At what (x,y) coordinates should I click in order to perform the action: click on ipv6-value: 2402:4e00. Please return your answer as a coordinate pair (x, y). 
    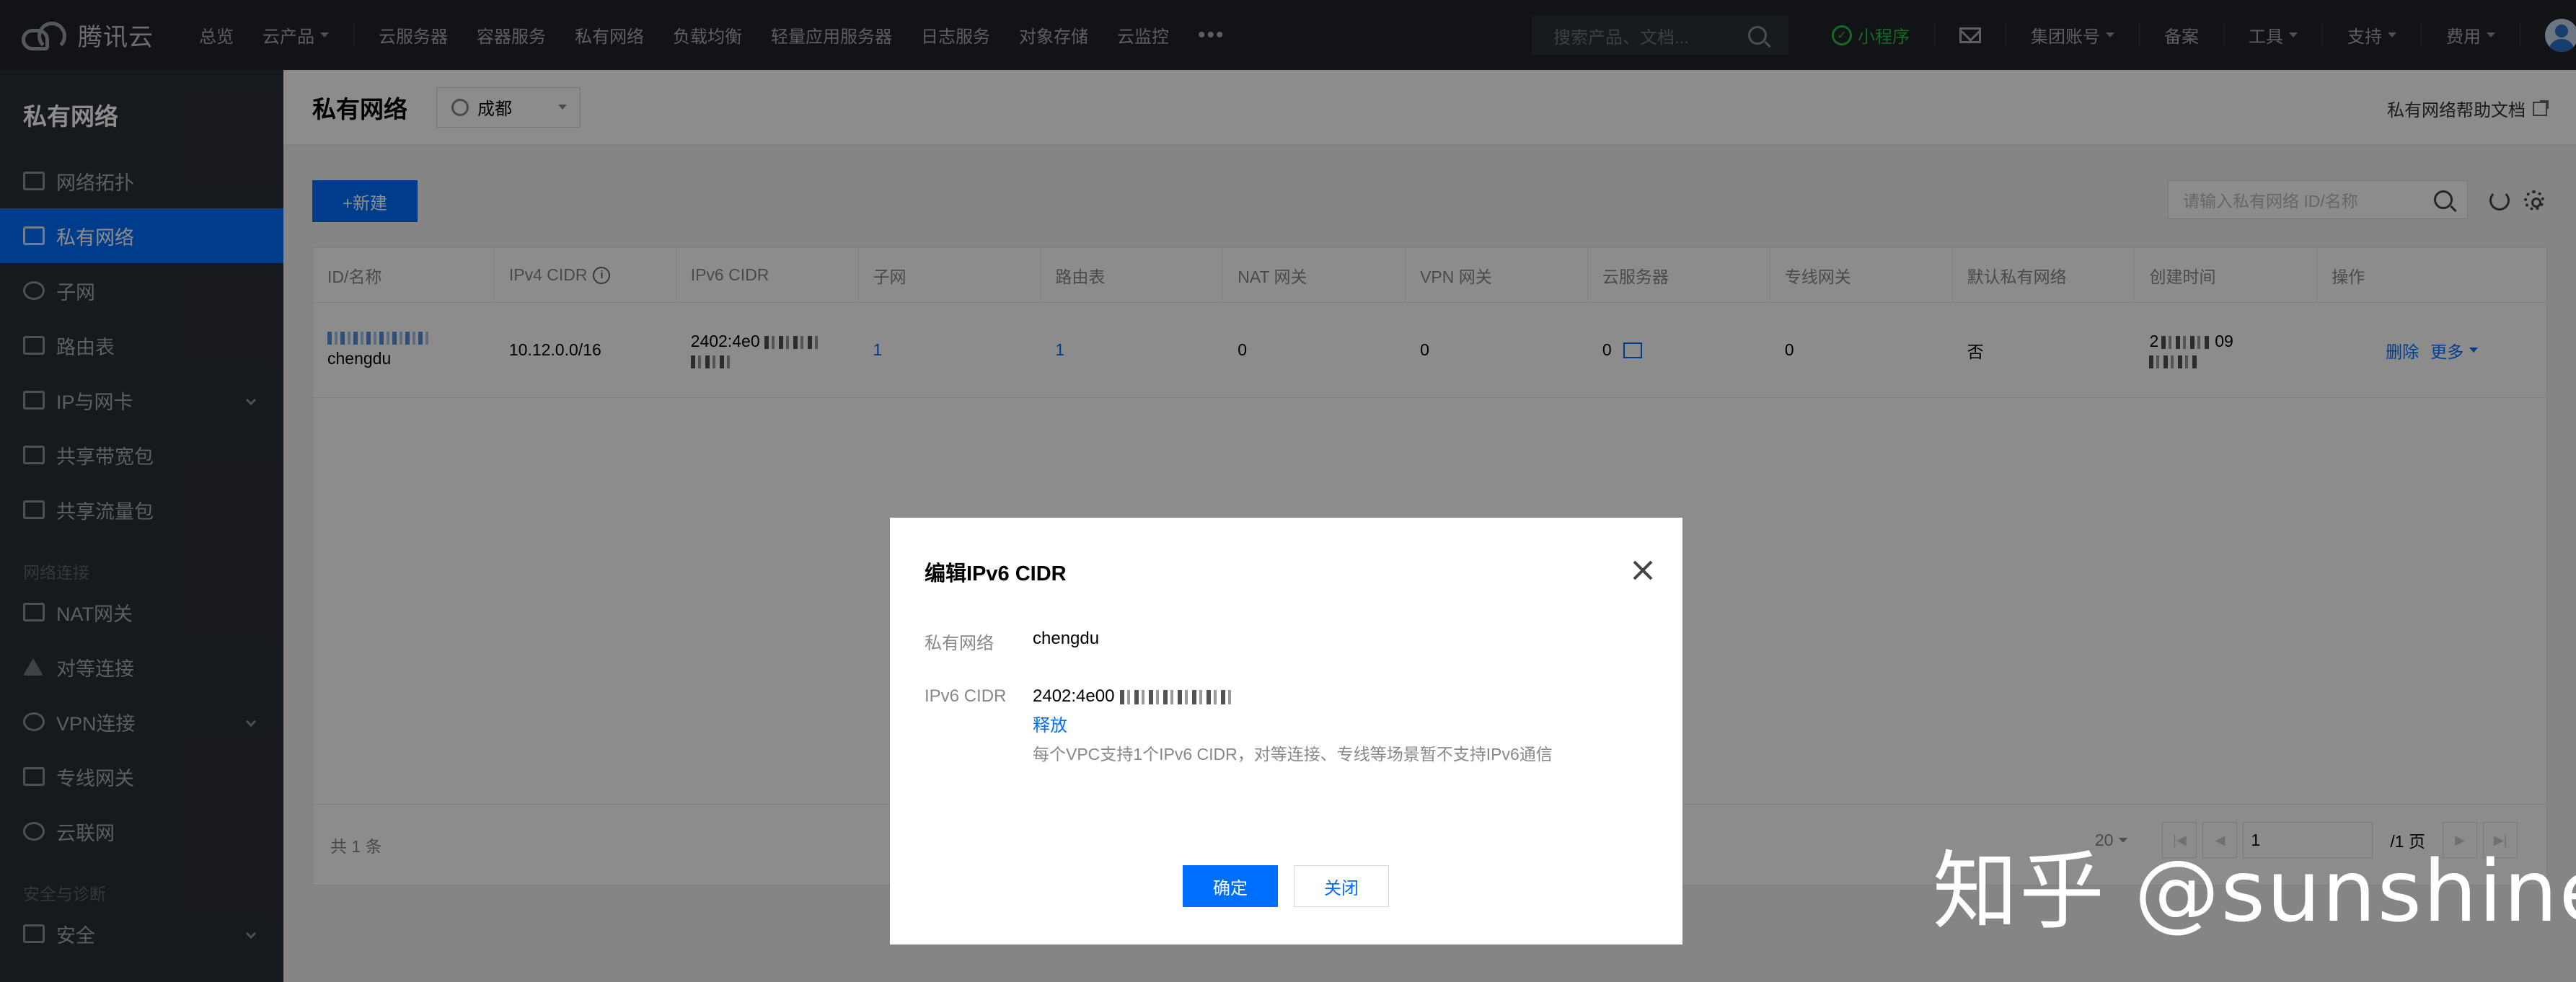
    Looking at the image, I should click on (1293, 696).